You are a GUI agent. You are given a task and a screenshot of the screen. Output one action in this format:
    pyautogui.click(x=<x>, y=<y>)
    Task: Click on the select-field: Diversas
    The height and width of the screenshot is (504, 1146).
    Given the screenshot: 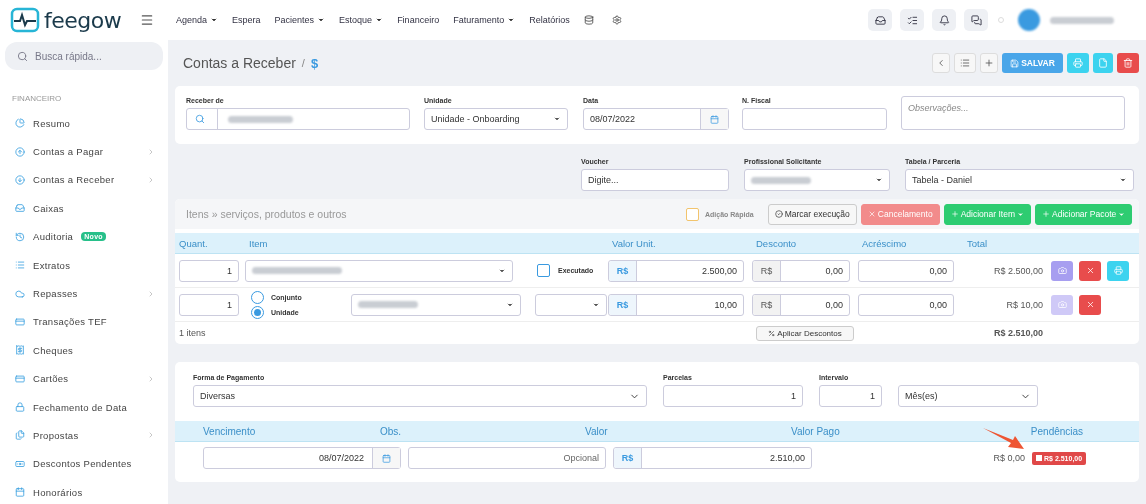 What is the action you would take?
    pyautogui.click(x=420, y=396)
    